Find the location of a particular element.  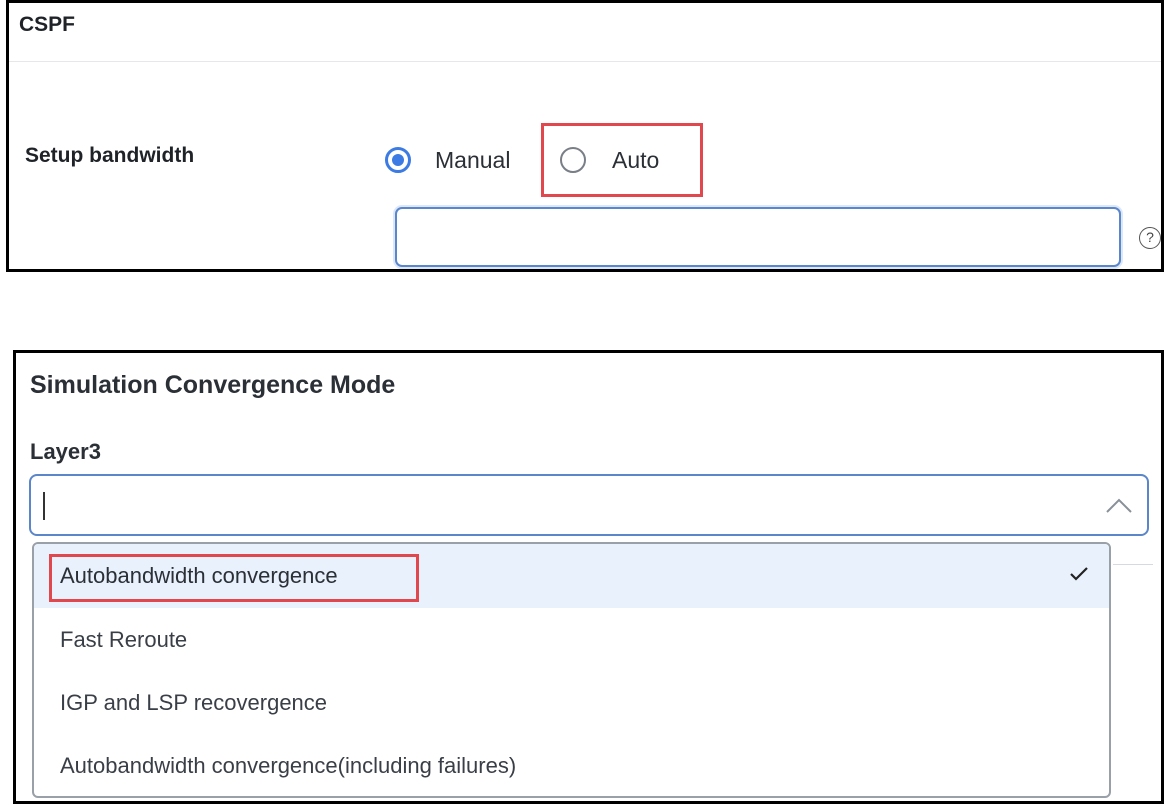

question-circle-icon: ? is located at coordinates (1150, 238).